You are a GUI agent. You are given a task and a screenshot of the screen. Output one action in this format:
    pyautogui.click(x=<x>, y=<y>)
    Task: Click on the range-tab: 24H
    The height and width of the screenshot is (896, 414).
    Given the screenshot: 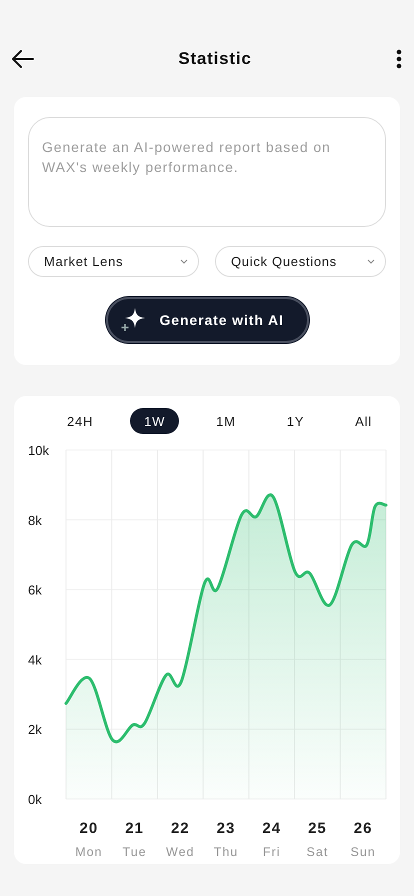 What is the action you would take?
    pyautogui.click(x=80, y=421)
    